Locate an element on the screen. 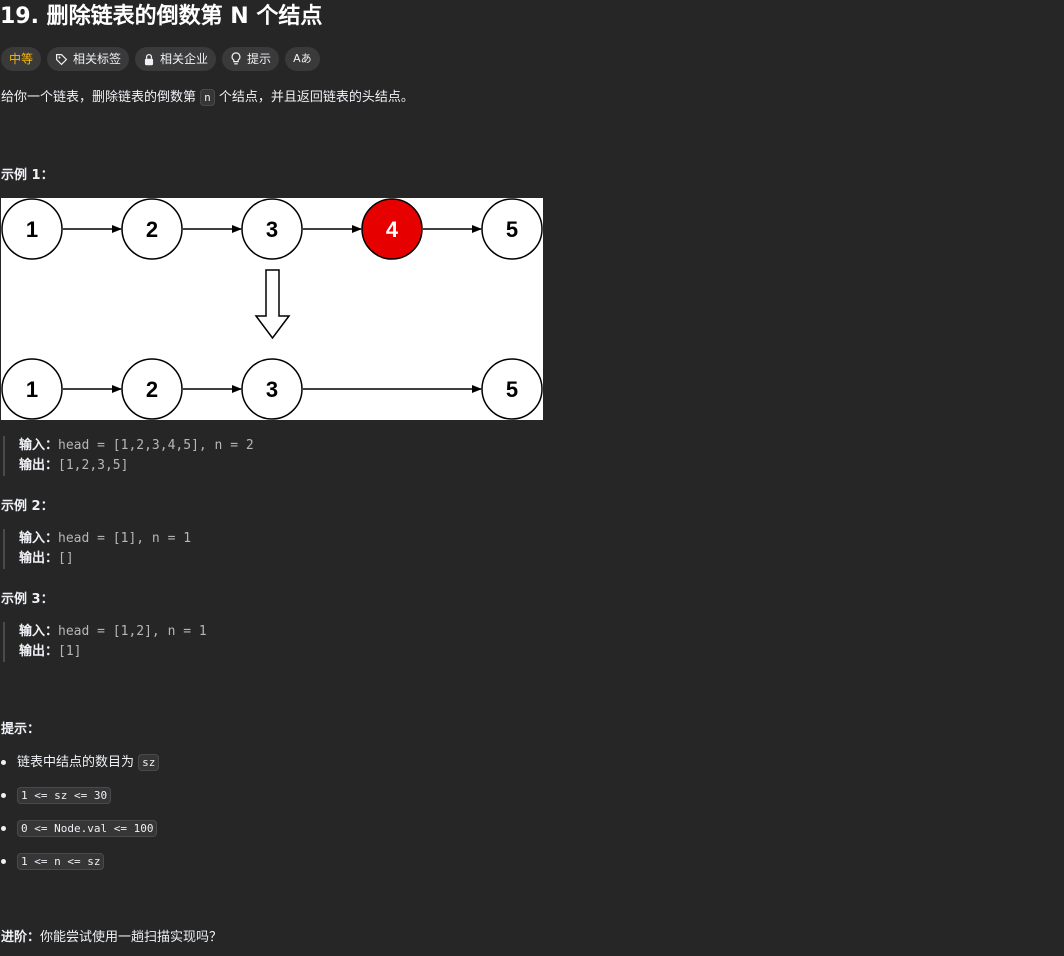  list-node-bottom-1: 1 is located at coordinates (32, 389).